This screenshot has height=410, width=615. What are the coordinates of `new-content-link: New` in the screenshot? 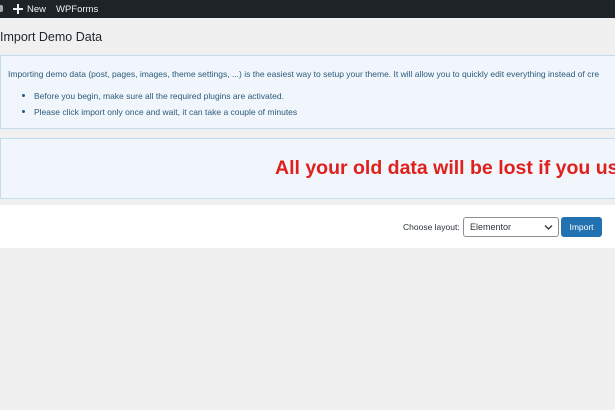 It's located at (29, 9).